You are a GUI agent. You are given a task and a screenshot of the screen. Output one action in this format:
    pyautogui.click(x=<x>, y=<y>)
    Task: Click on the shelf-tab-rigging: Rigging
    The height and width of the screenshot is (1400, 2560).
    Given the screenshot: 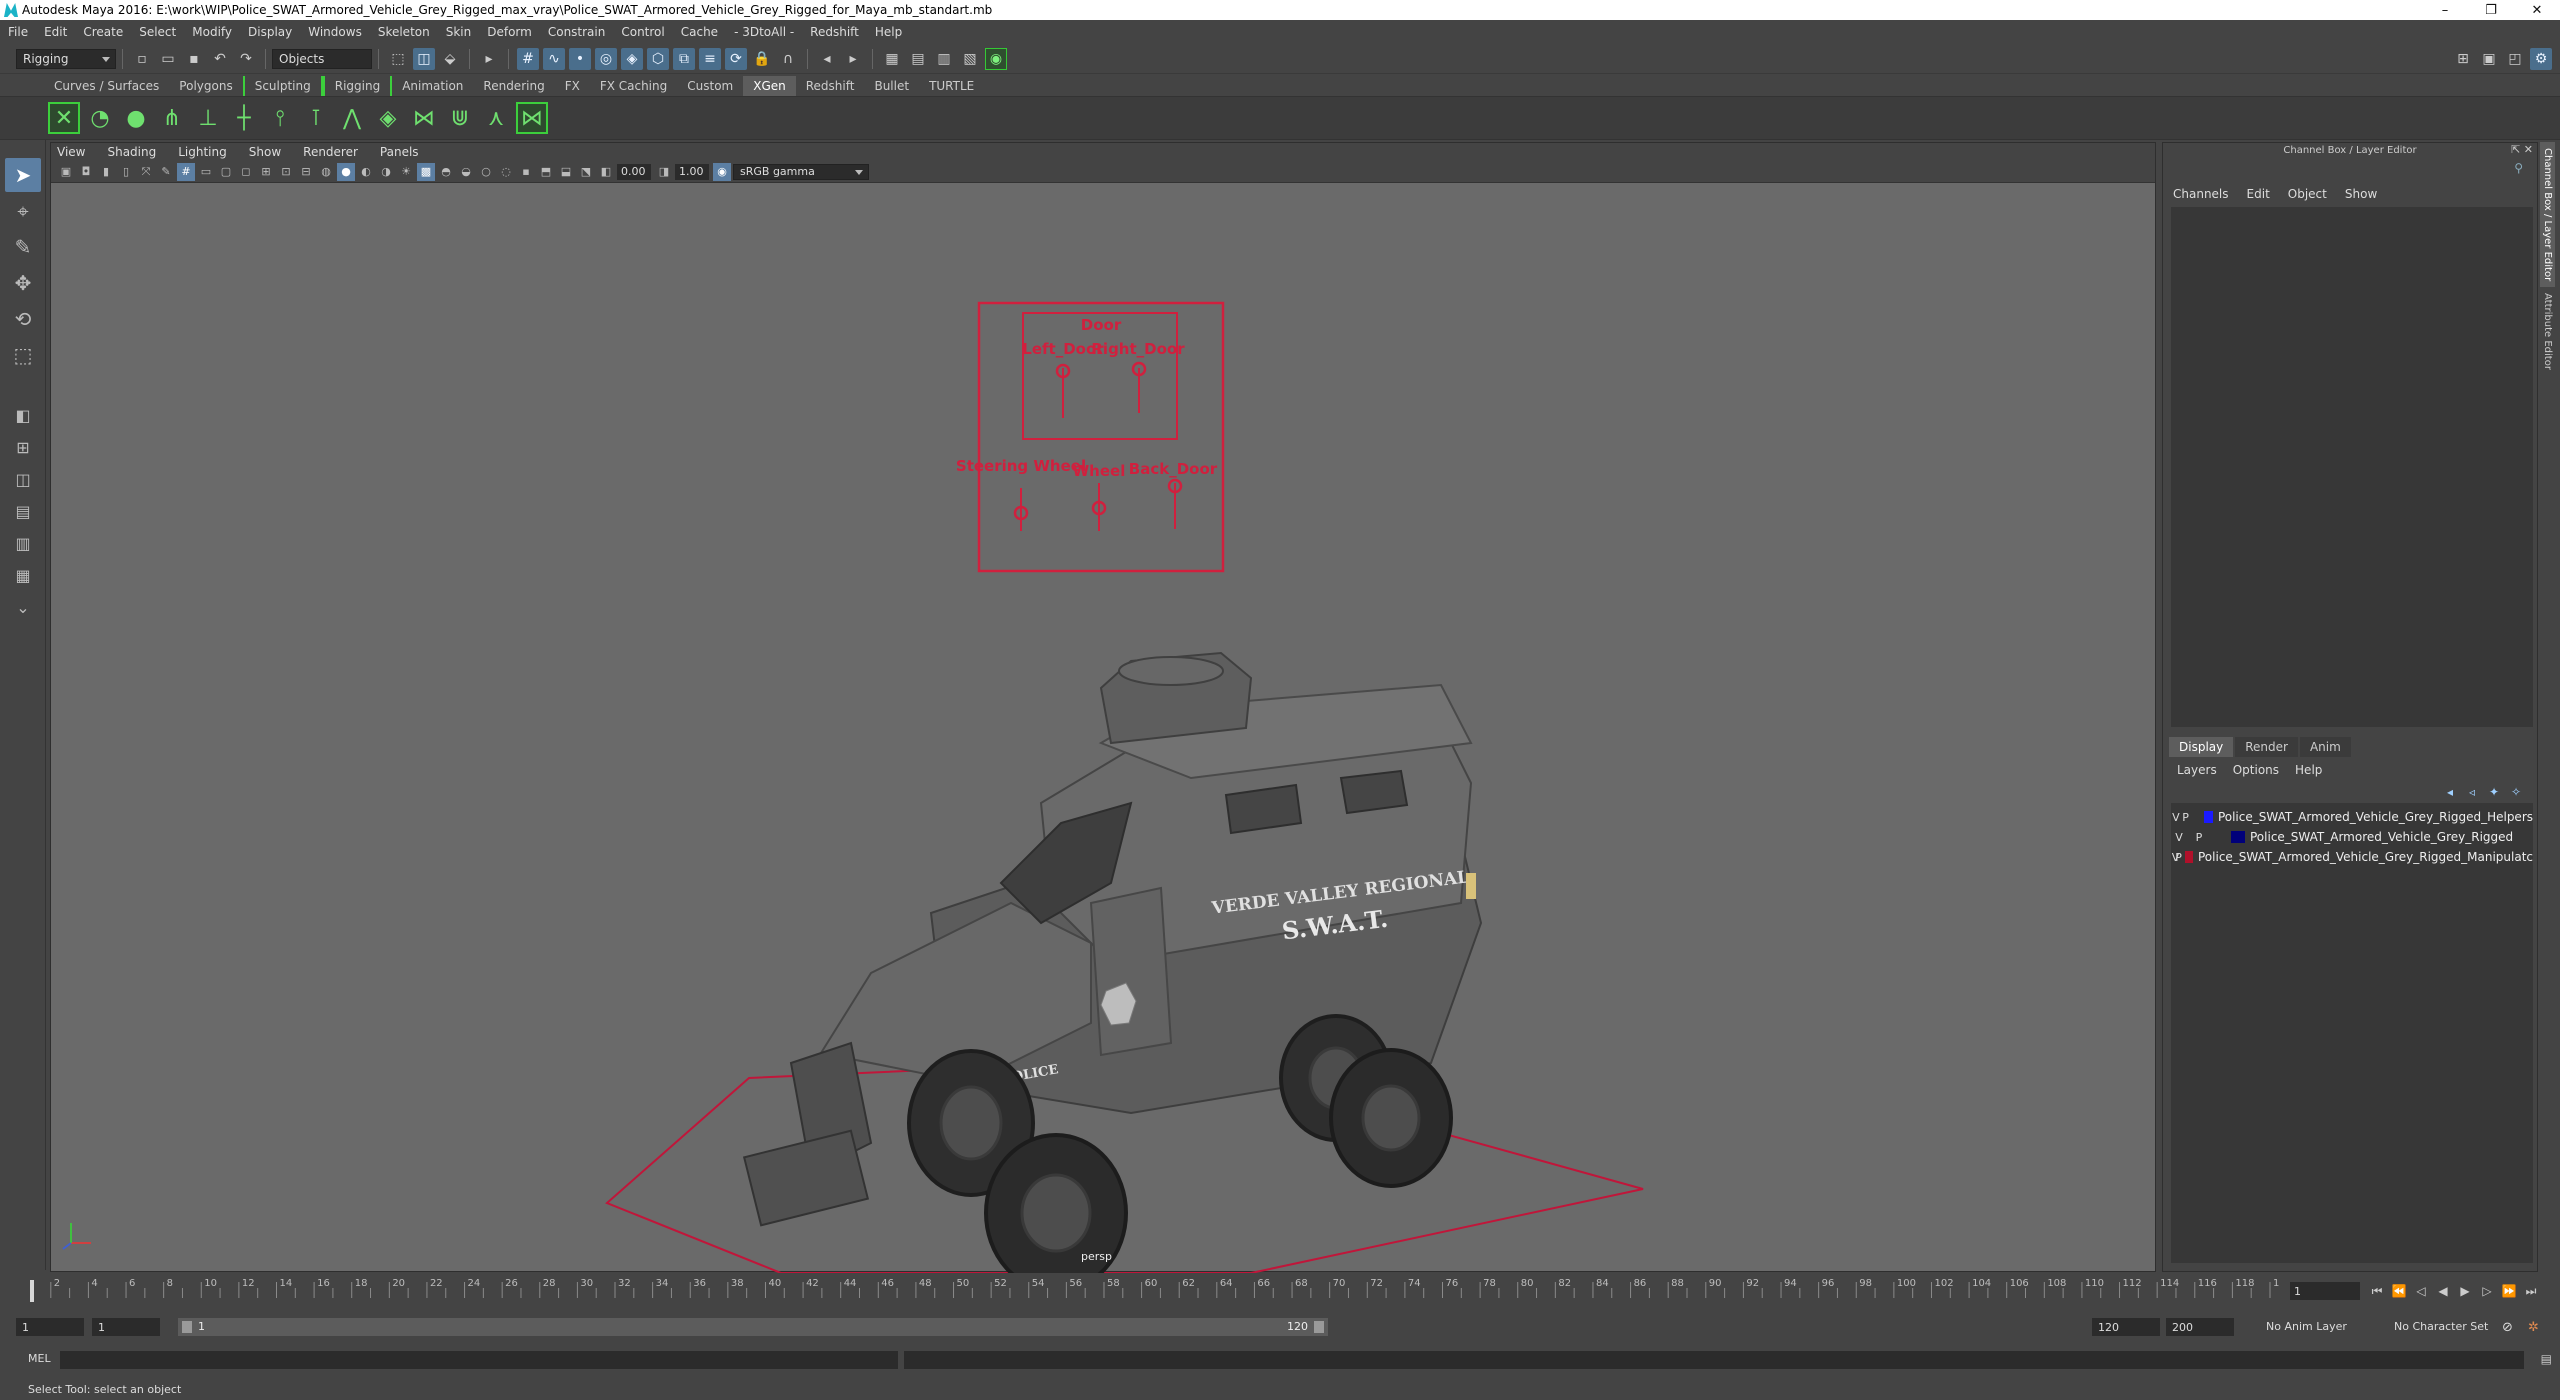 What is the action you would take?
    pyautogui.click(x=357, y=86)
    